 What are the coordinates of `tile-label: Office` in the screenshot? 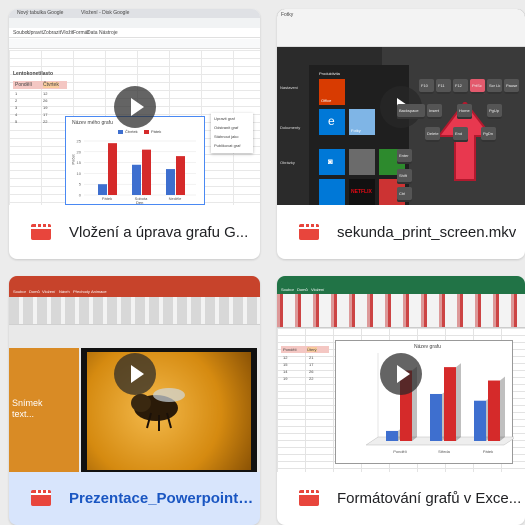 It's located at (326, 100).